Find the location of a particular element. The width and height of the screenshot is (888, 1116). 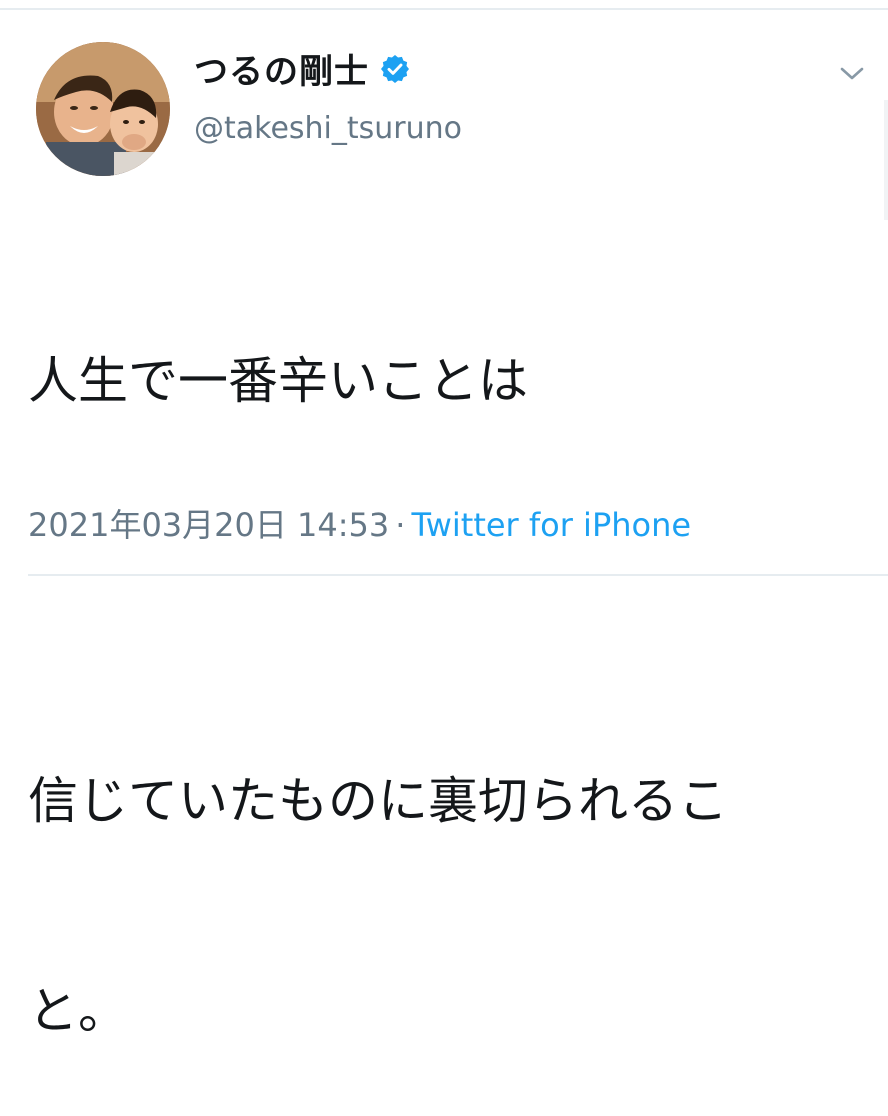

tweet-meta: 2021年03月20日 14:53 · Twitter for iPhone is located at coordinates (359, 523).